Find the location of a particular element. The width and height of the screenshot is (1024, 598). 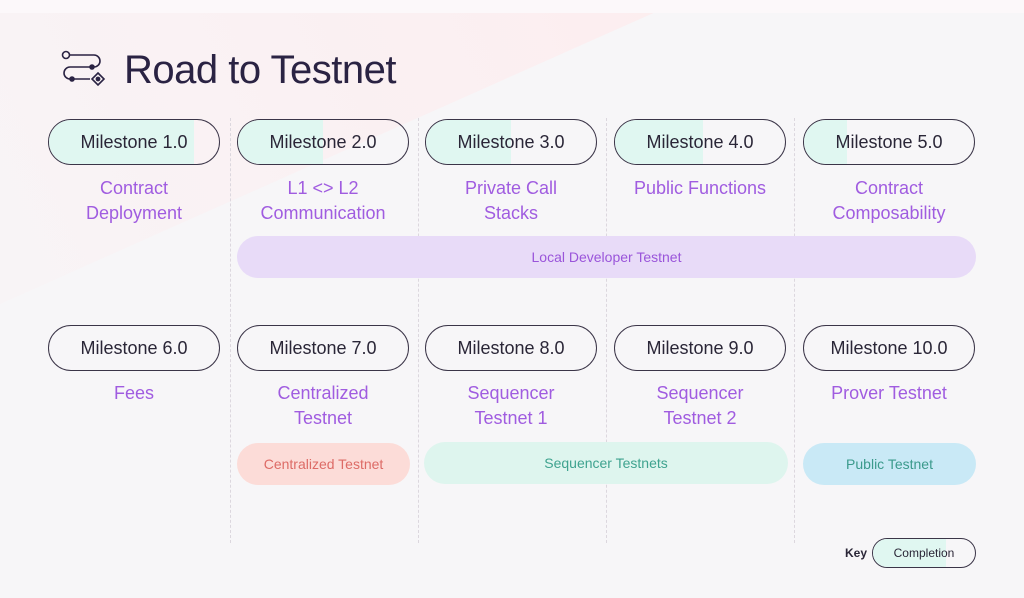

milestone-description: Centralized Testnet is located at coordinates (323, 406).